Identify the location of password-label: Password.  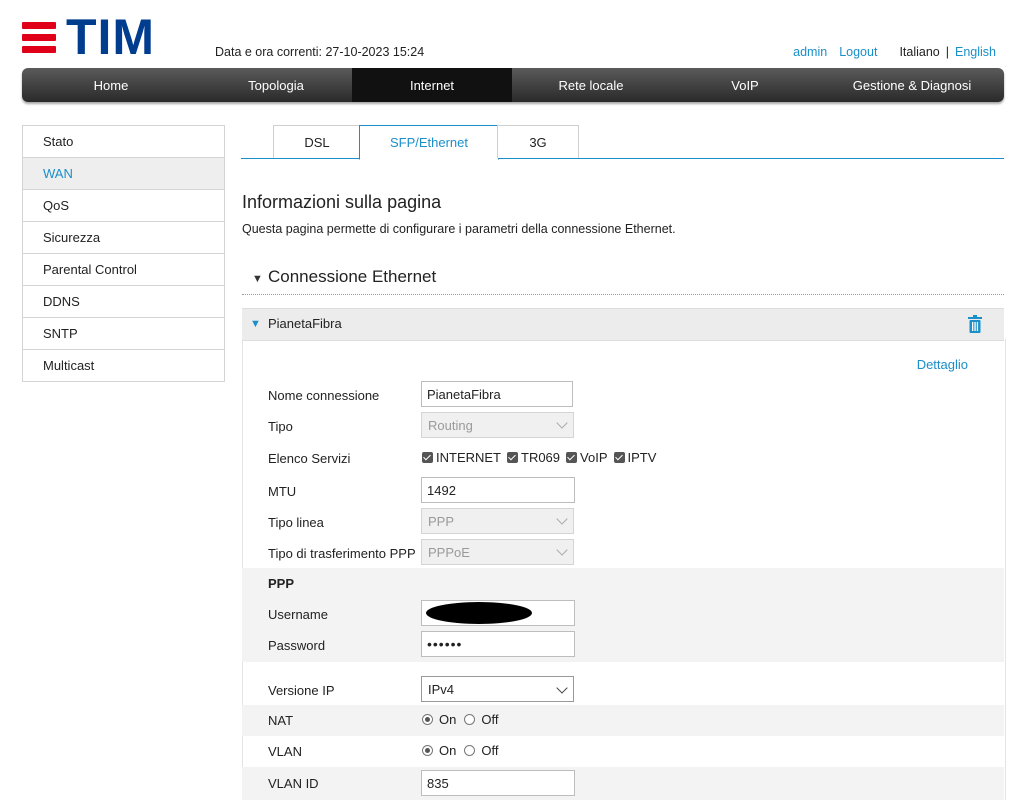
(297, 645).